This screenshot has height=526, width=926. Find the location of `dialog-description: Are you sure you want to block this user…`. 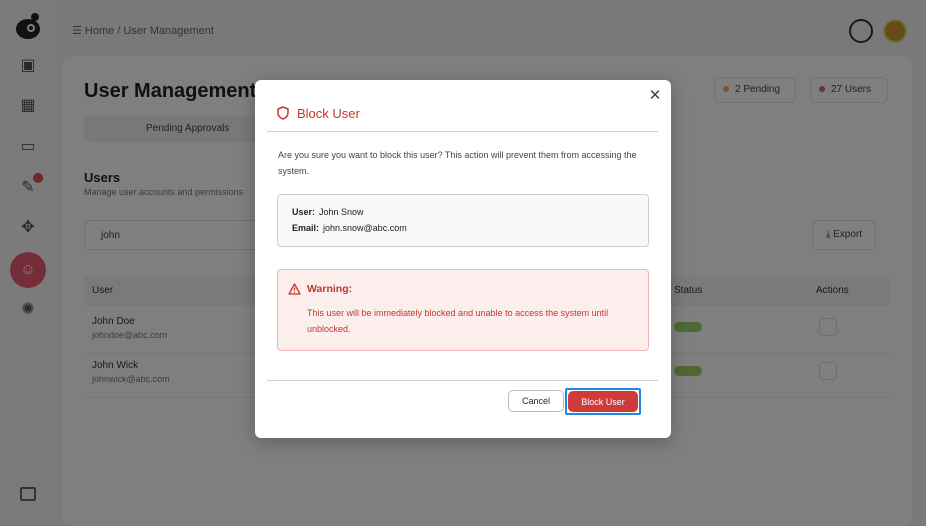

dialog-description: Are you sure you want to block this user… is located at coordinates (457, 163).